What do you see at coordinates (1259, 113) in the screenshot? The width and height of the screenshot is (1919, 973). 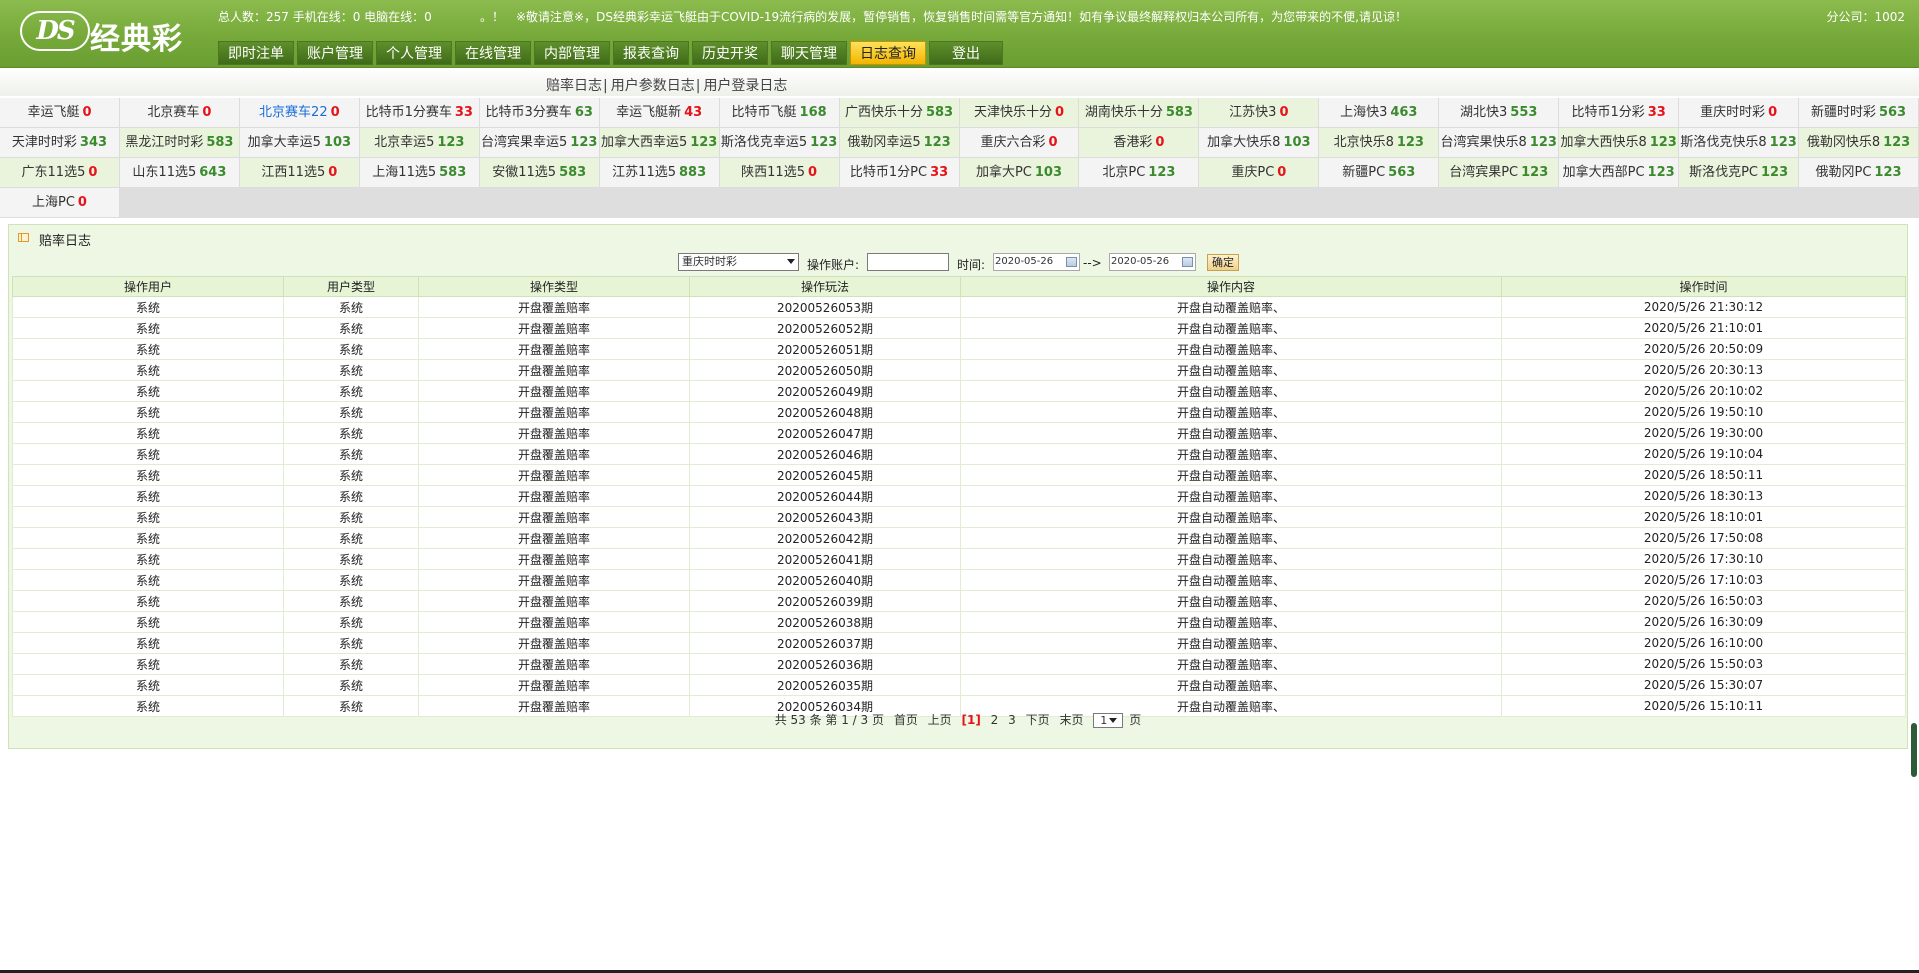 I see `lottery-item: 江苏快3 0` at bounding box center [1259, 113].